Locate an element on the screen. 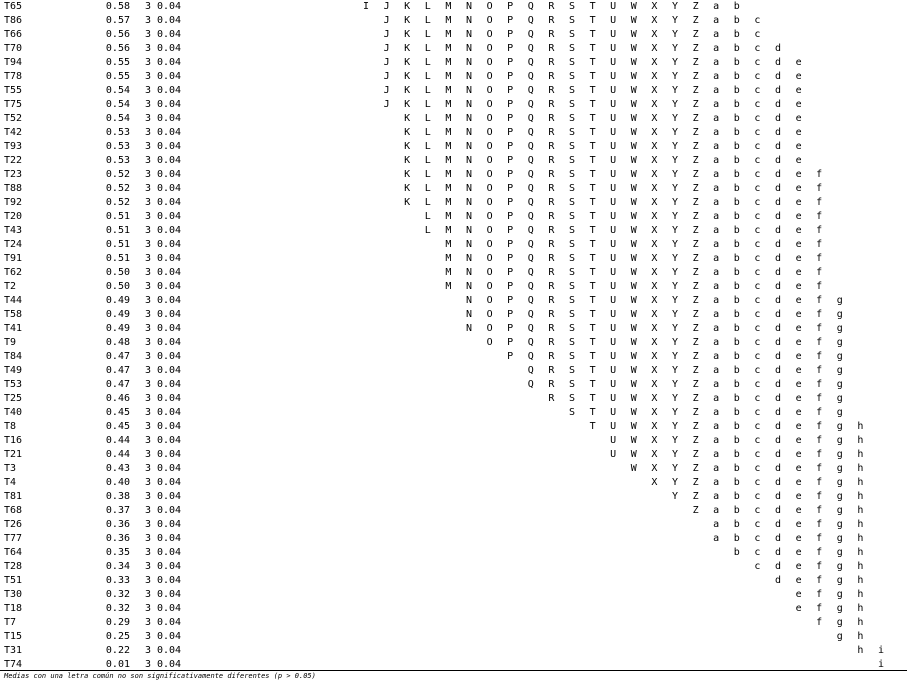 The height and width of the screenshot is (683, 907). treatment-label: T15 is located at coordinates (13, 636).